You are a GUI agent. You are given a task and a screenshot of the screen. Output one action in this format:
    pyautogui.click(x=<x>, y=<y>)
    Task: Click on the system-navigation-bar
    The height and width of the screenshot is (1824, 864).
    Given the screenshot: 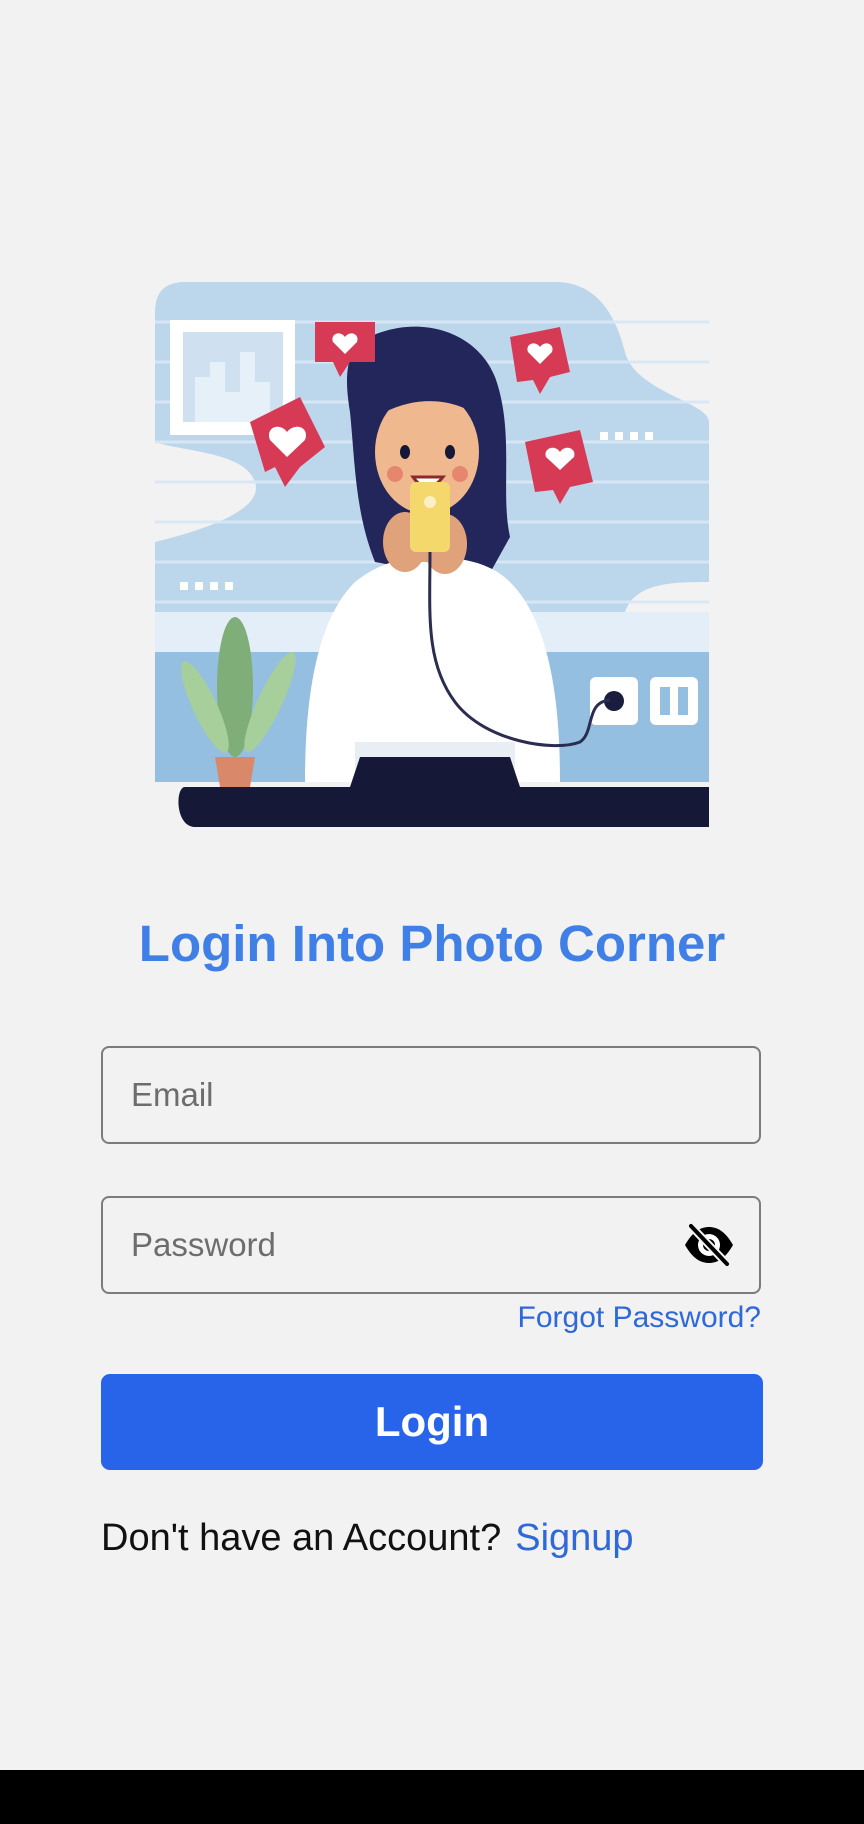 What is the action you would take?
    pyautogui.click(x=432, y=1797)
    